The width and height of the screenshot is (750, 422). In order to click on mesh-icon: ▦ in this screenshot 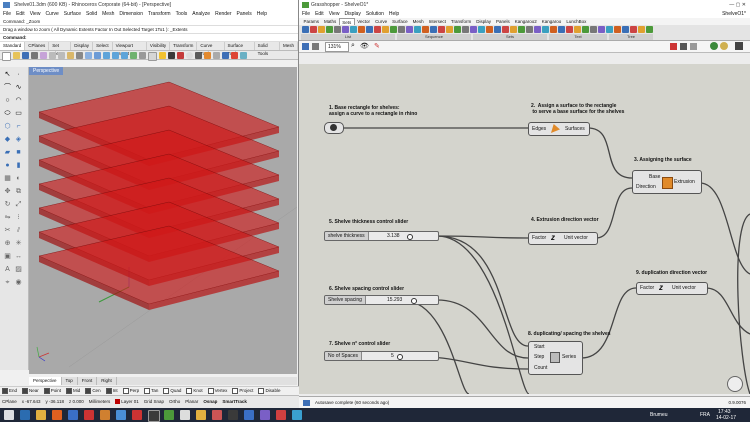, I will do `click(7, 178)`.